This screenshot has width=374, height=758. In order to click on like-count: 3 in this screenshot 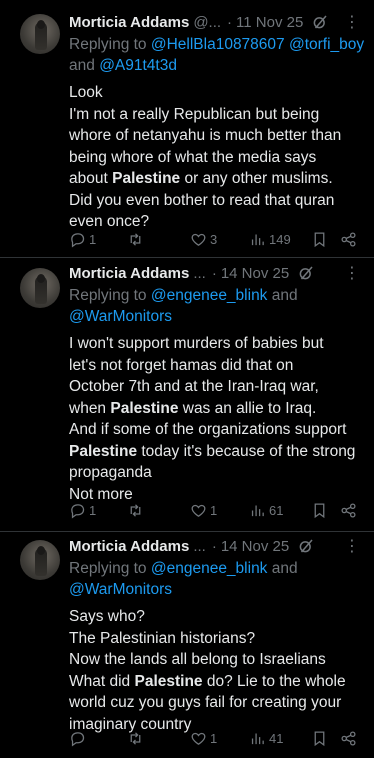, I will do `click(214, 239)`.